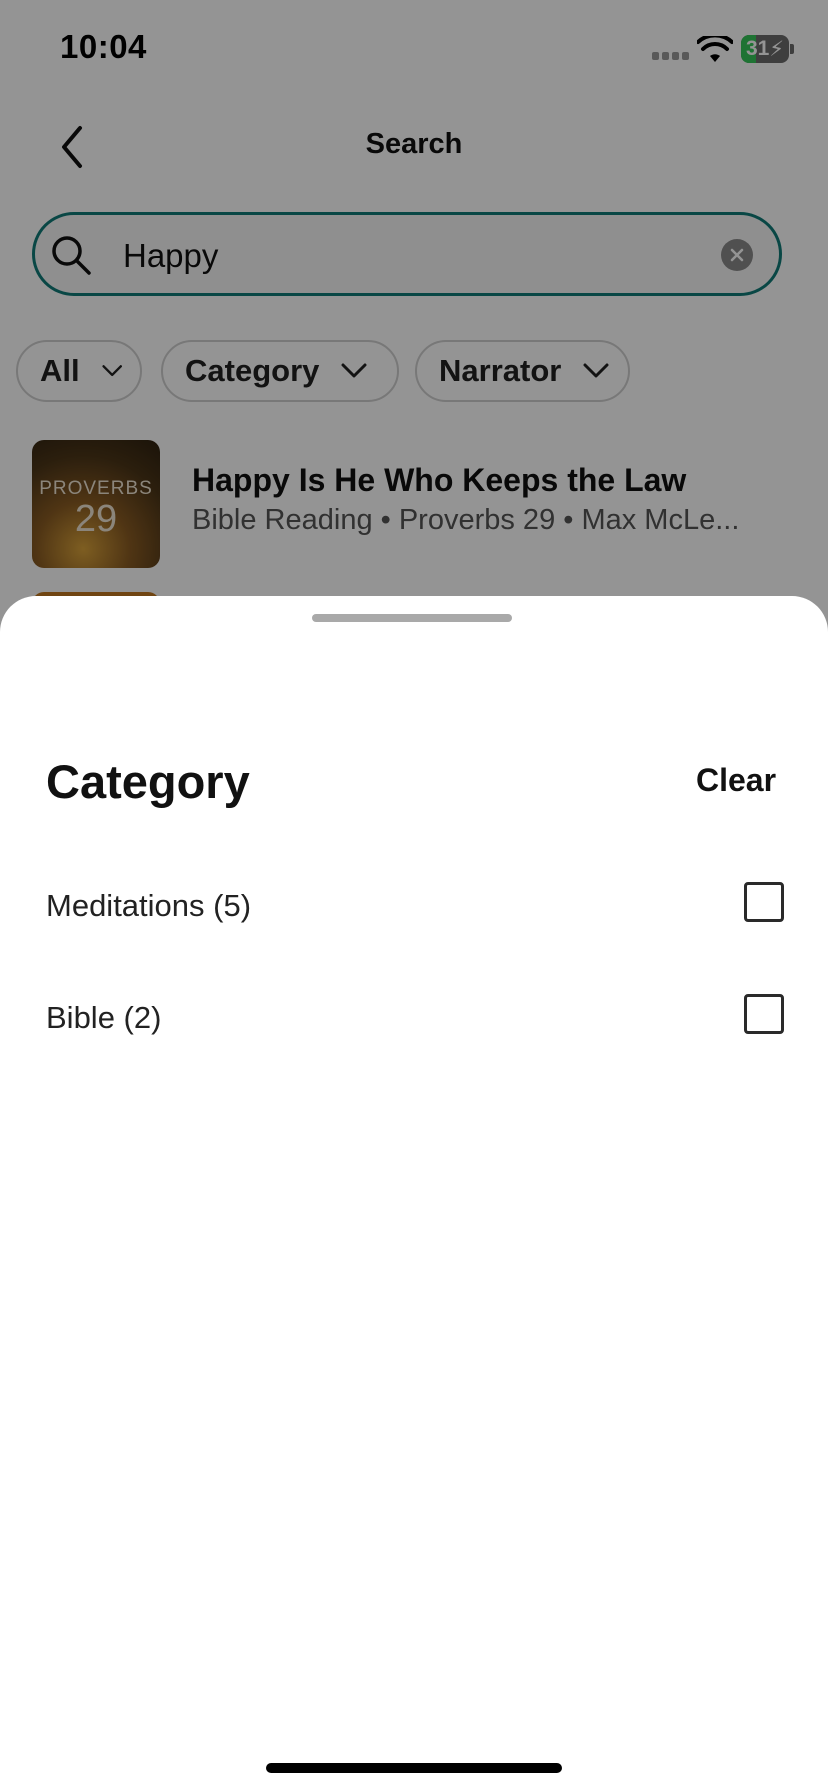 This screenshot has height=1792, width=828. Describe the element at coordinates (412, 618) in the screenshot. I see `sheet-grabber` at that location.